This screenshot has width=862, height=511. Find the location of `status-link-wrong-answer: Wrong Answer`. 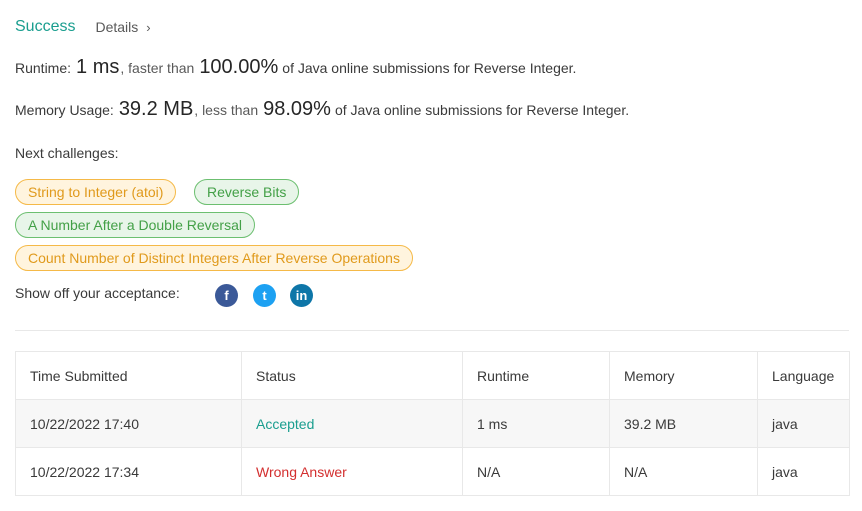

status-link-wrong-answer: Wrong Answer is located at coordinates (301, 472).